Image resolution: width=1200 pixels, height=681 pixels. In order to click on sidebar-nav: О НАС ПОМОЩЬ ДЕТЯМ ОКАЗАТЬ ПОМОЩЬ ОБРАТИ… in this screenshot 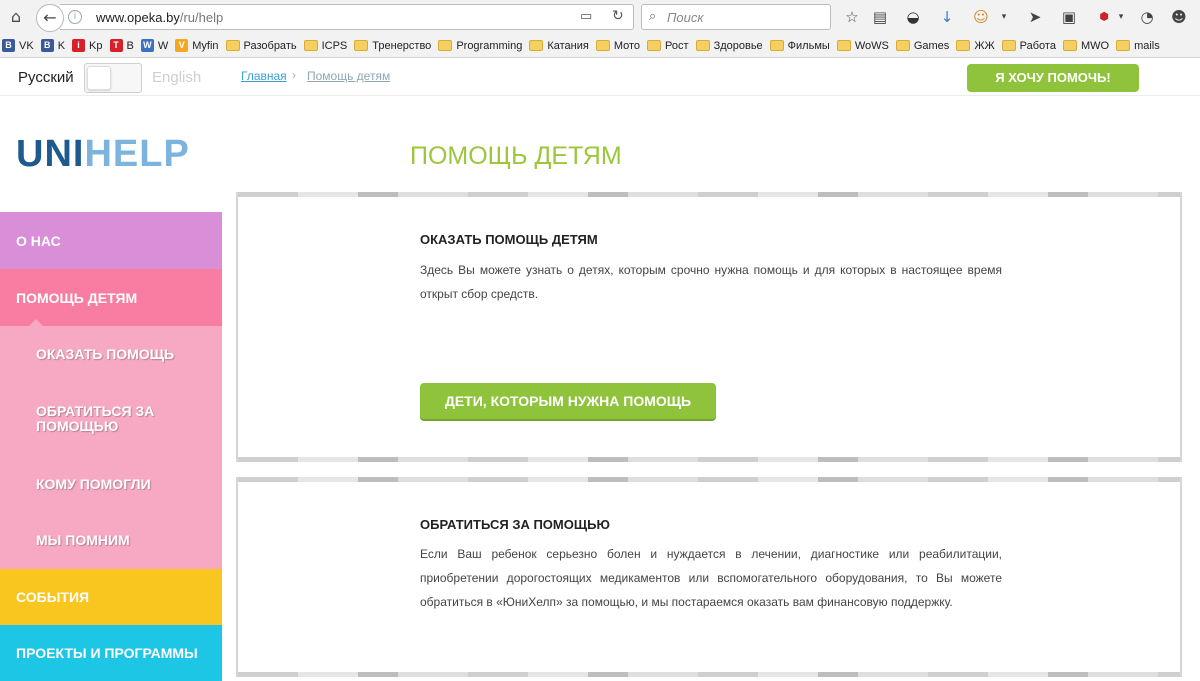, I will do `click(111, 446)`.